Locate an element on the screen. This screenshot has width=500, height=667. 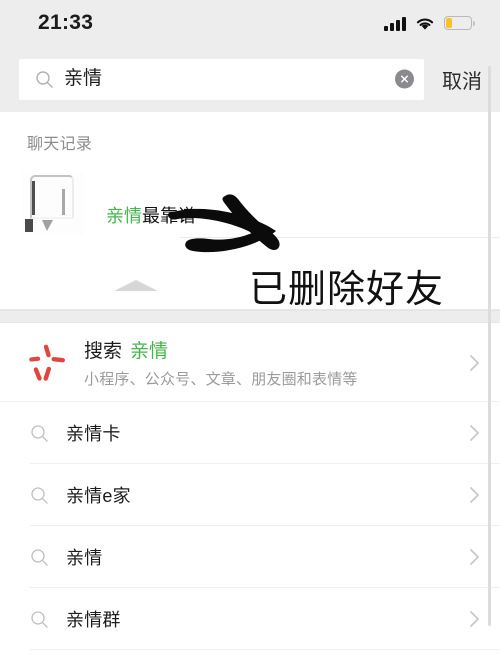
chat-record-title-rest: 最靠谱 is located at coordinates (169, 216).